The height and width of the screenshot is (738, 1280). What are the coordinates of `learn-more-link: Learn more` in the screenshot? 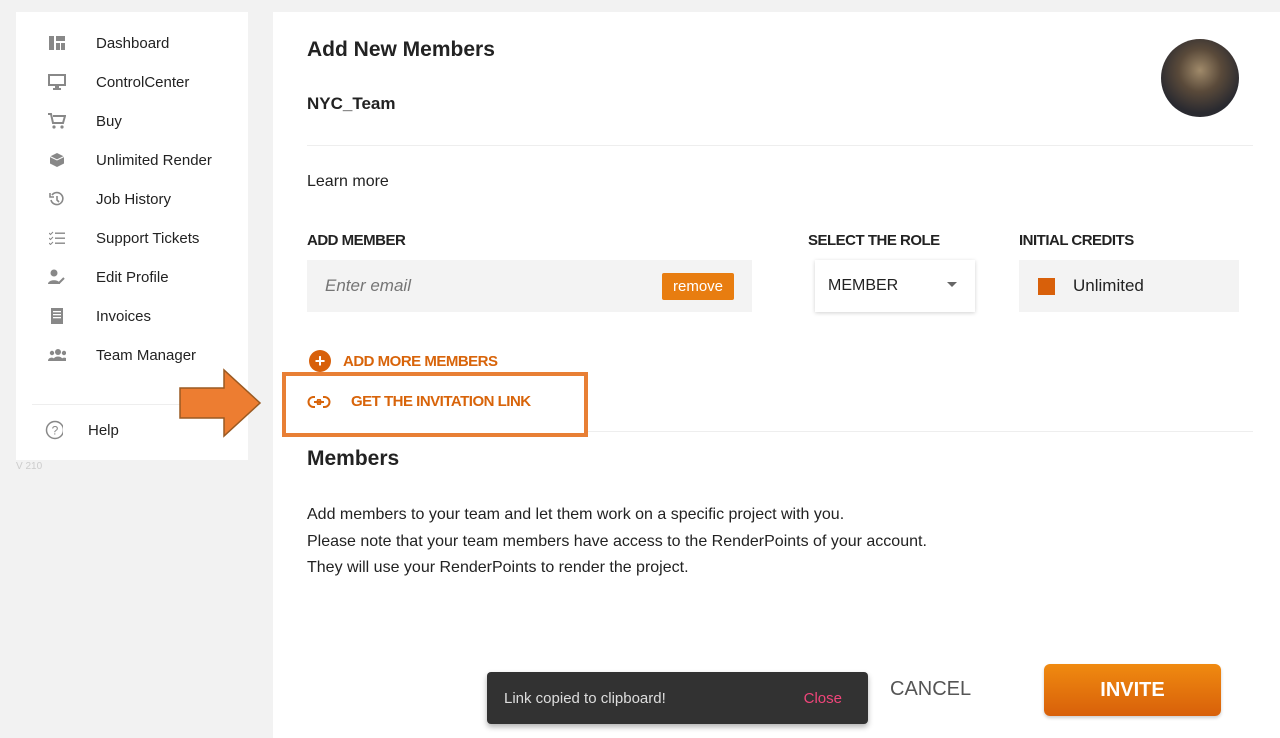 It's located at (348, 182).